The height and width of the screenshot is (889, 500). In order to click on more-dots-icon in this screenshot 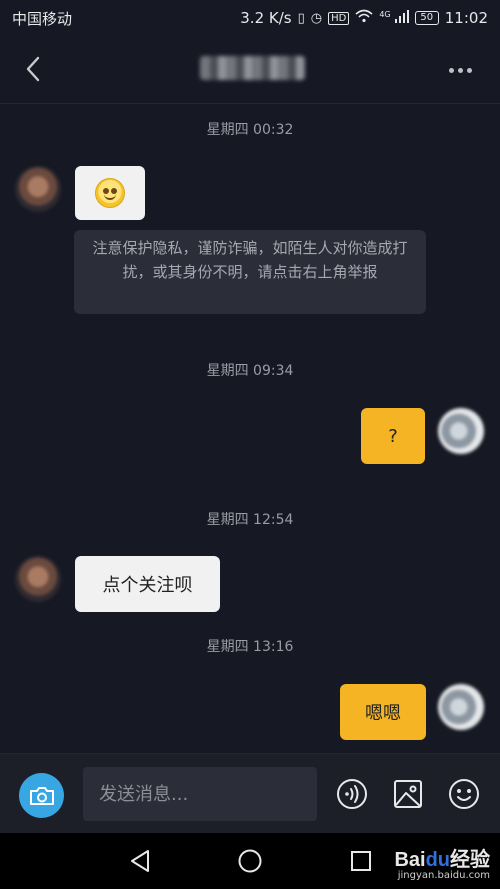, I will do `click(451, 70)`.